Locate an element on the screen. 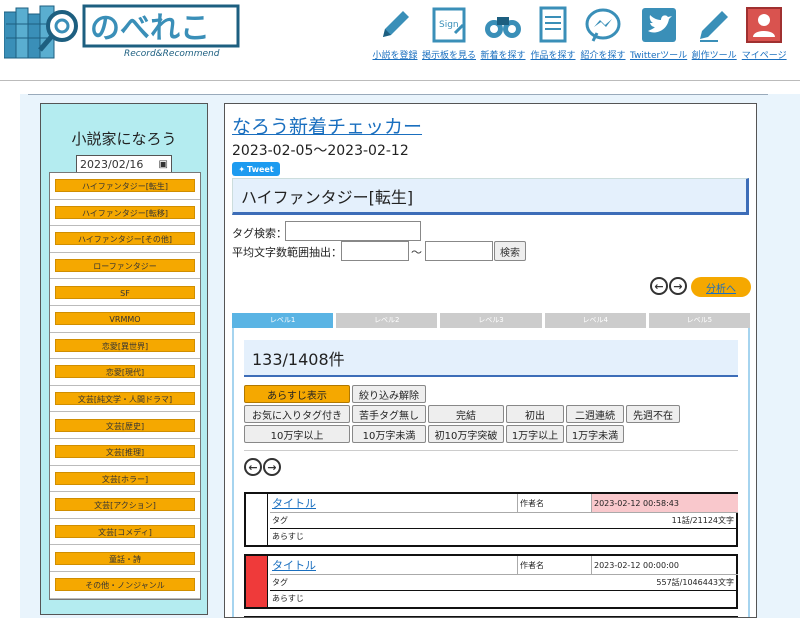 The width and height of the screenshot is (800, 618). books-logo-icon is located at coordinates (29, 32).